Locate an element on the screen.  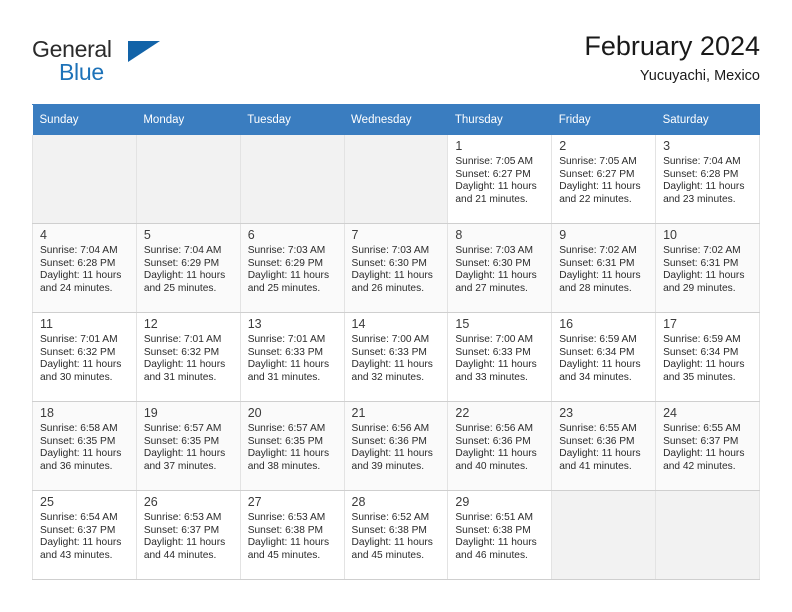
sunrise-time: Sunrise: 6:53 AM is located at coordinates (182, 517).